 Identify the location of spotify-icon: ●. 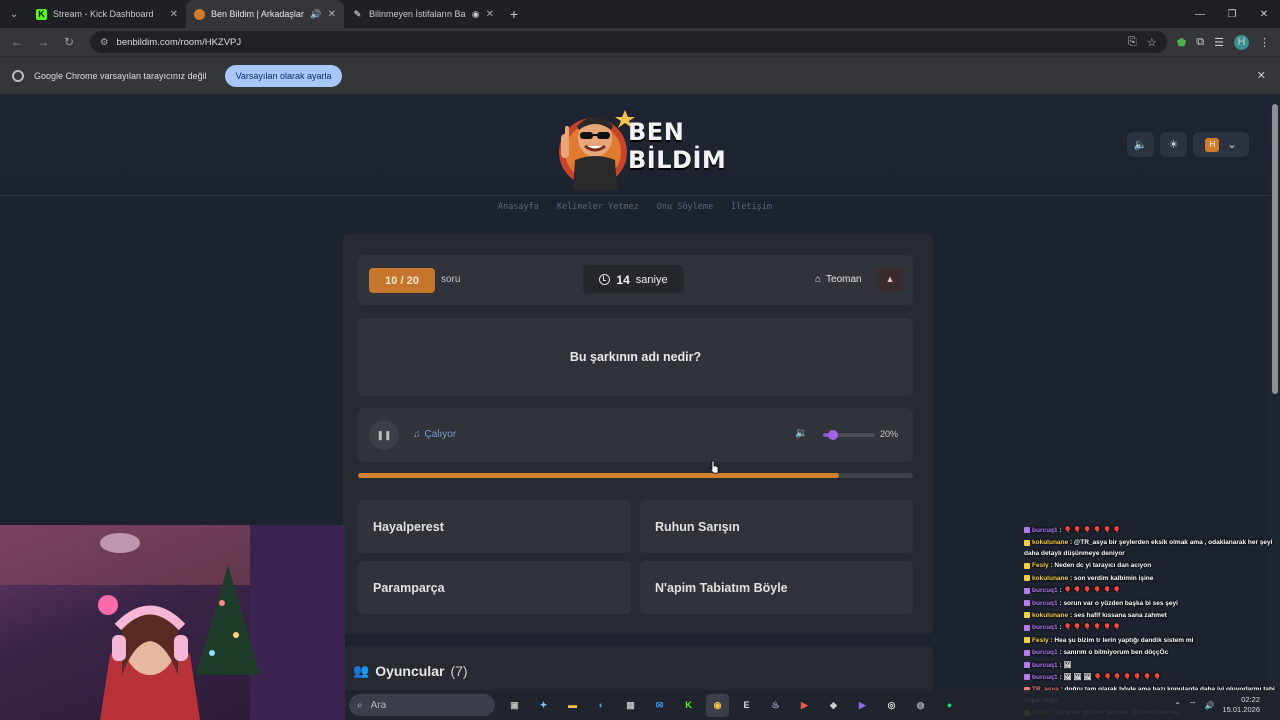
(949, 705).